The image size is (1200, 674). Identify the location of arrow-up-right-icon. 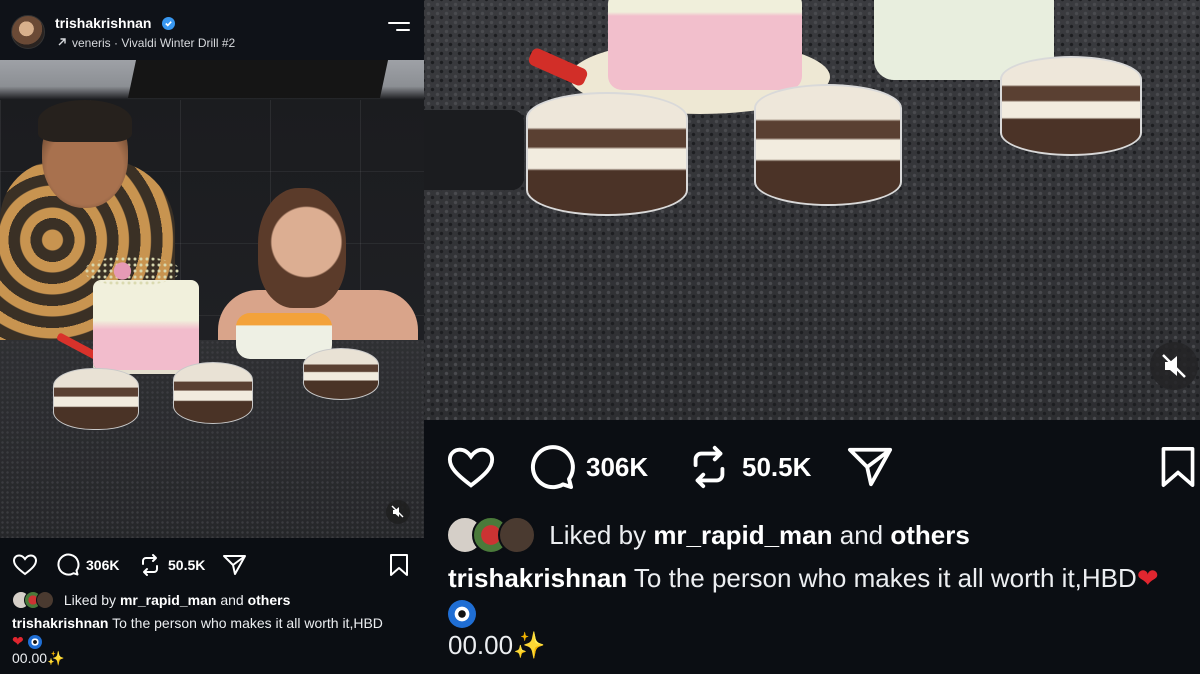
(63, 43).